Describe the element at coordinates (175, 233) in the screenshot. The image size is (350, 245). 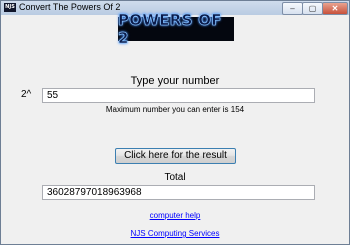
I see `njs-computing-services-link: NJS Computing Services` at that location.